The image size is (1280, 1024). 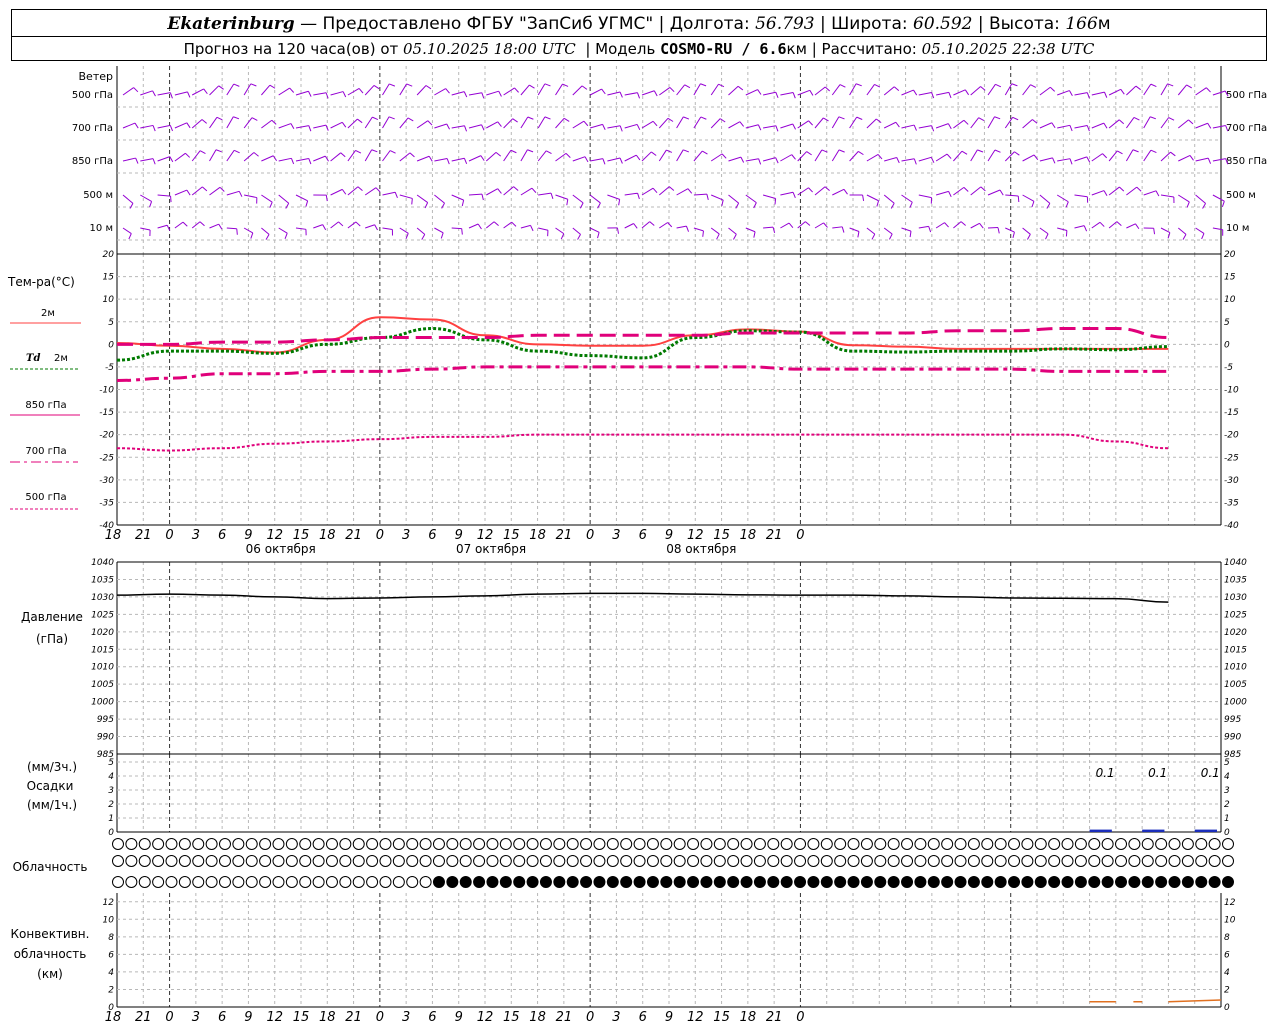 I want to click on x-tick-label: 9, so click(x=459, y=535).